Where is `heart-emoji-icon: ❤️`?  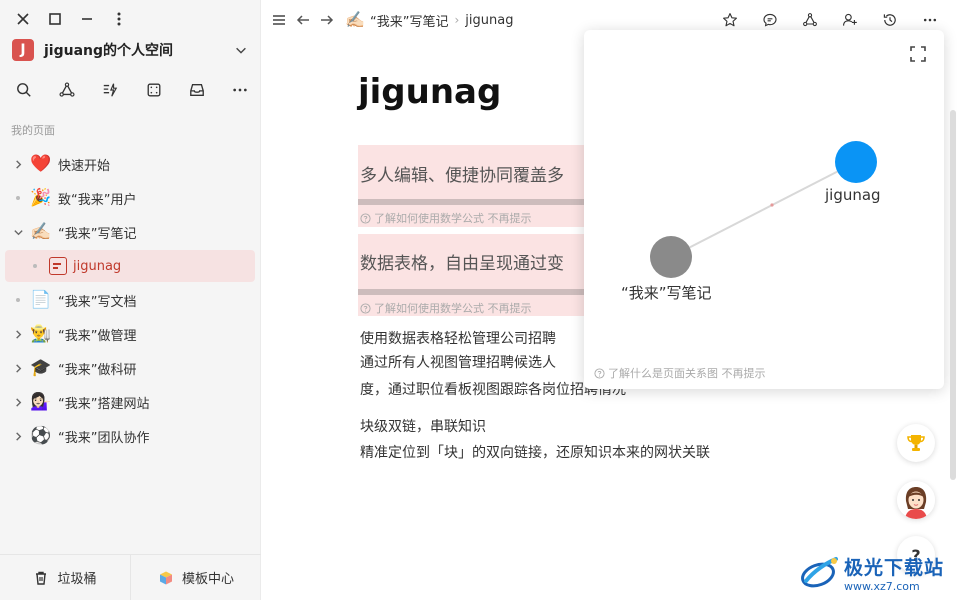 heart-emoji-icon: ❤️ is located at coordinates (41, 163).